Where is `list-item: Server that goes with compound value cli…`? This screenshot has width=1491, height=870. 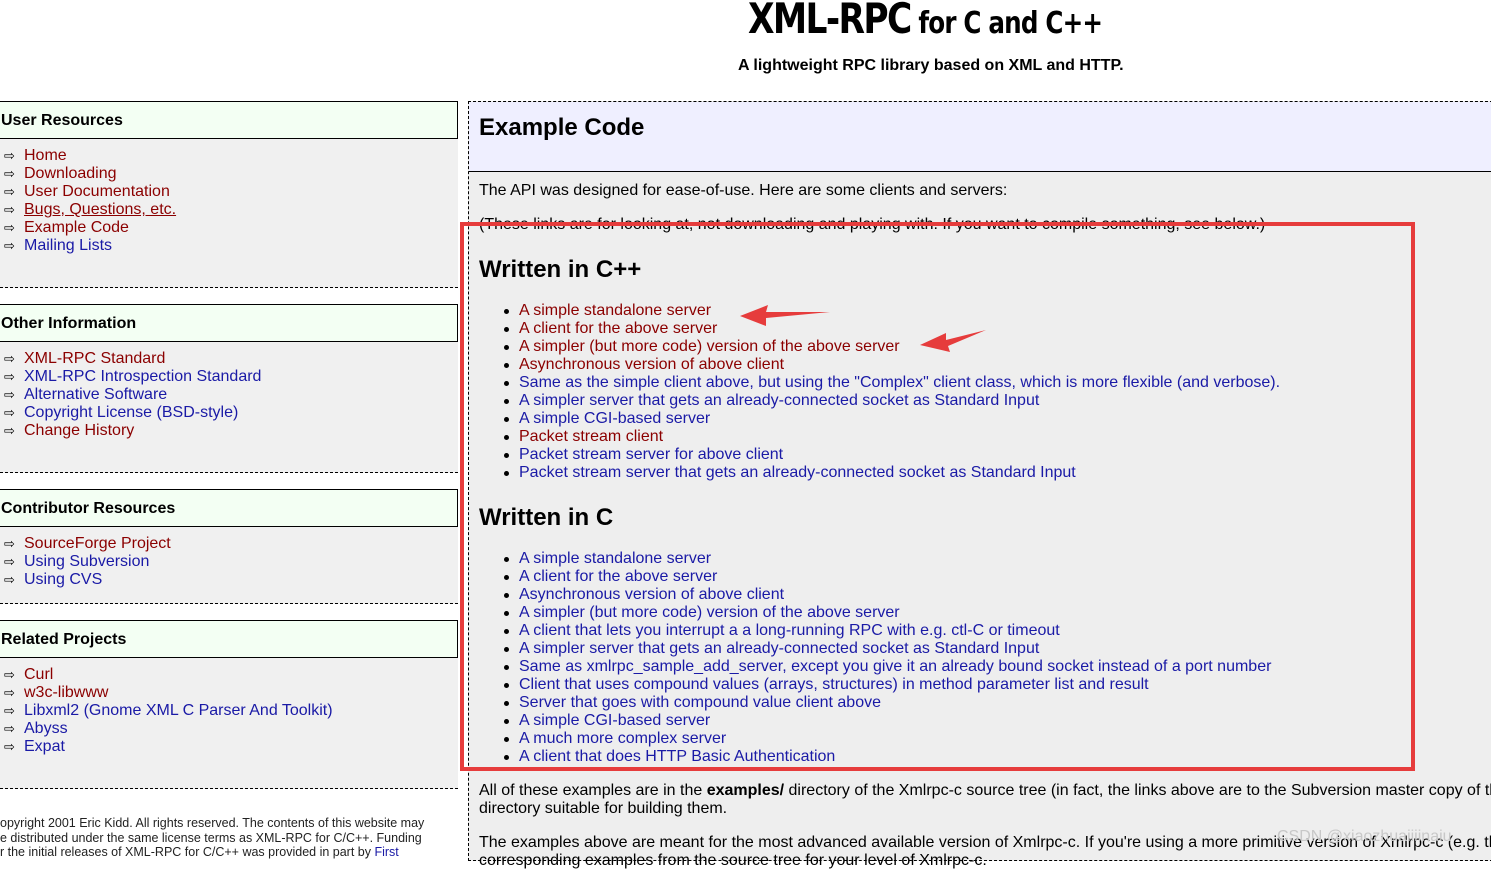
list-item: Server that goes with compound value cli… is located at coordinates (886, 703).